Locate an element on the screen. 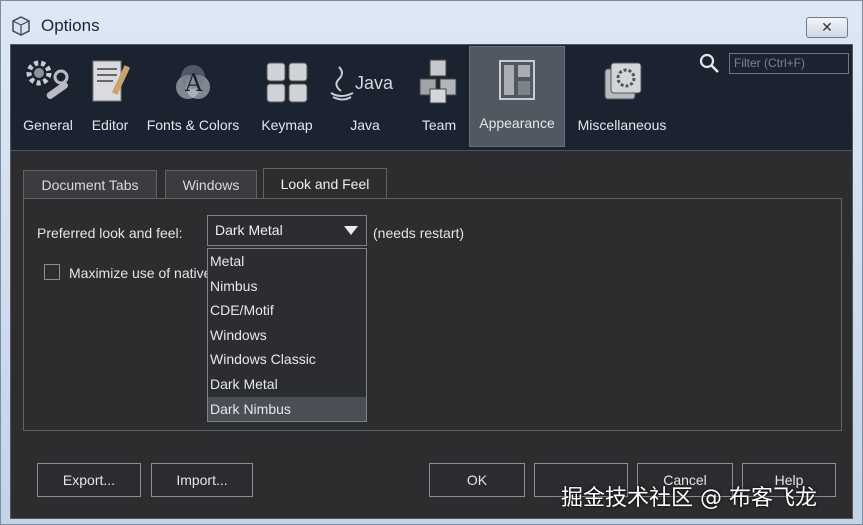  tab-look-and-feel: Look and Feel is located at coordinates (325, 183).